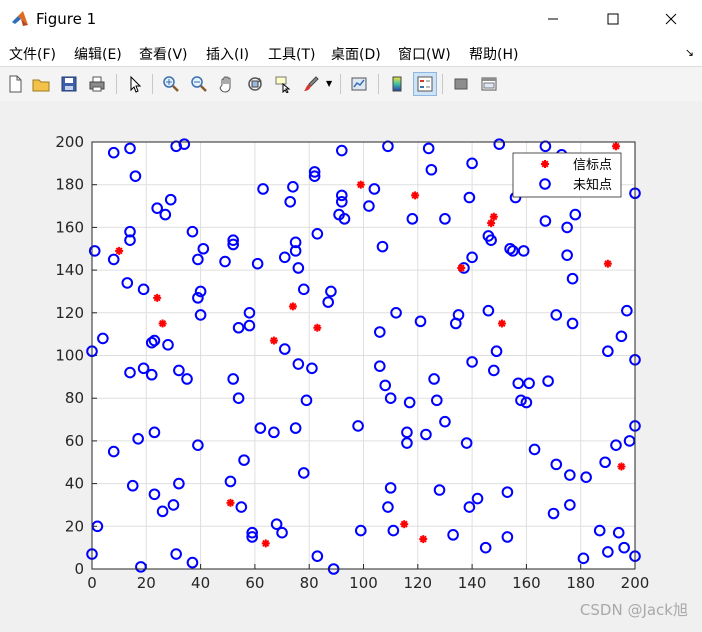  I want to click on toolbar: ▼, so click(351, 84).